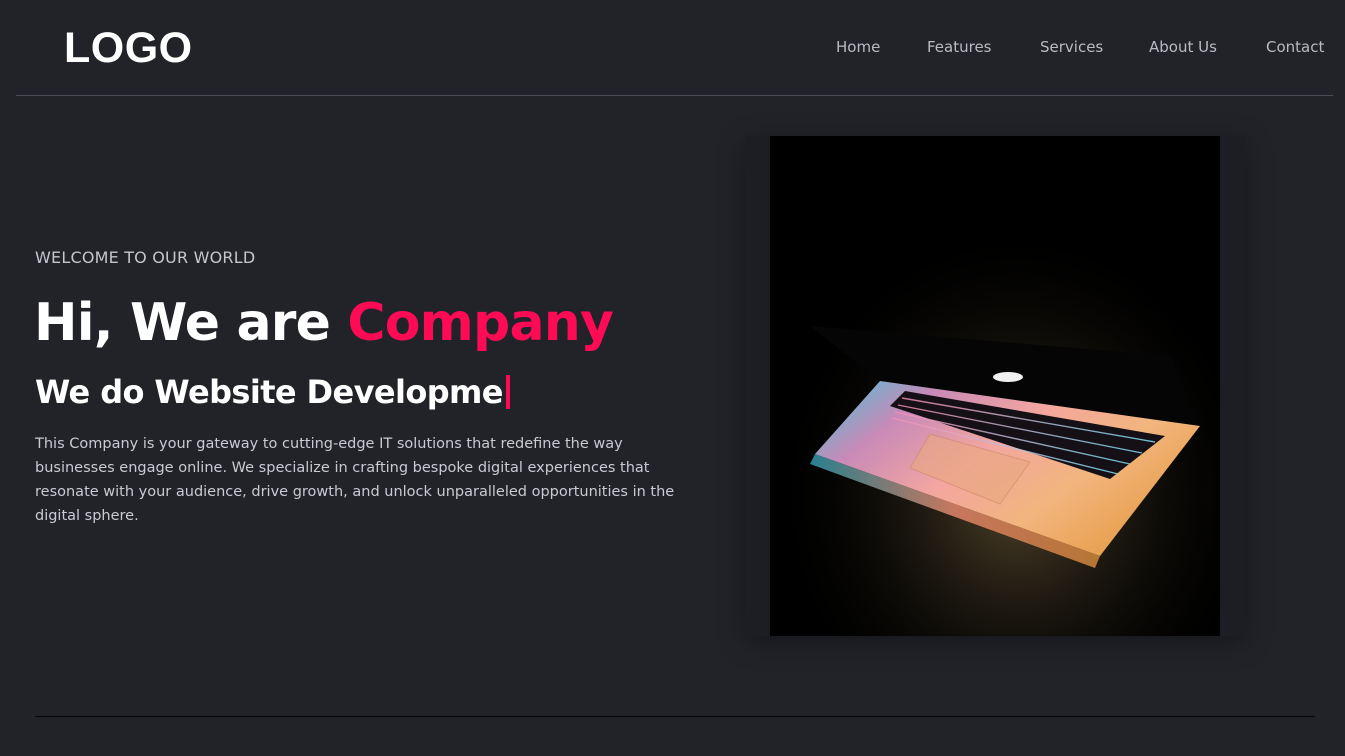  Describe the element at coordinates (858, 47) in the screenshot. I see `nav-link-home: Home` at that location.